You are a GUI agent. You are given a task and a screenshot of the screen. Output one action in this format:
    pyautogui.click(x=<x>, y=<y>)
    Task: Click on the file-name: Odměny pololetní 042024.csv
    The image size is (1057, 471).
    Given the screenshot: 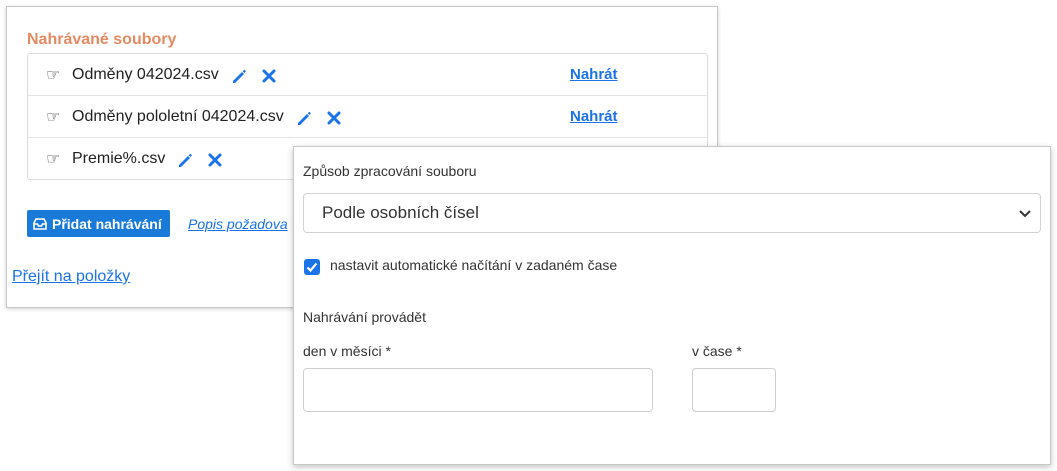 What is the action you would take?
    pyautogui.click(x=178, y=116)
    